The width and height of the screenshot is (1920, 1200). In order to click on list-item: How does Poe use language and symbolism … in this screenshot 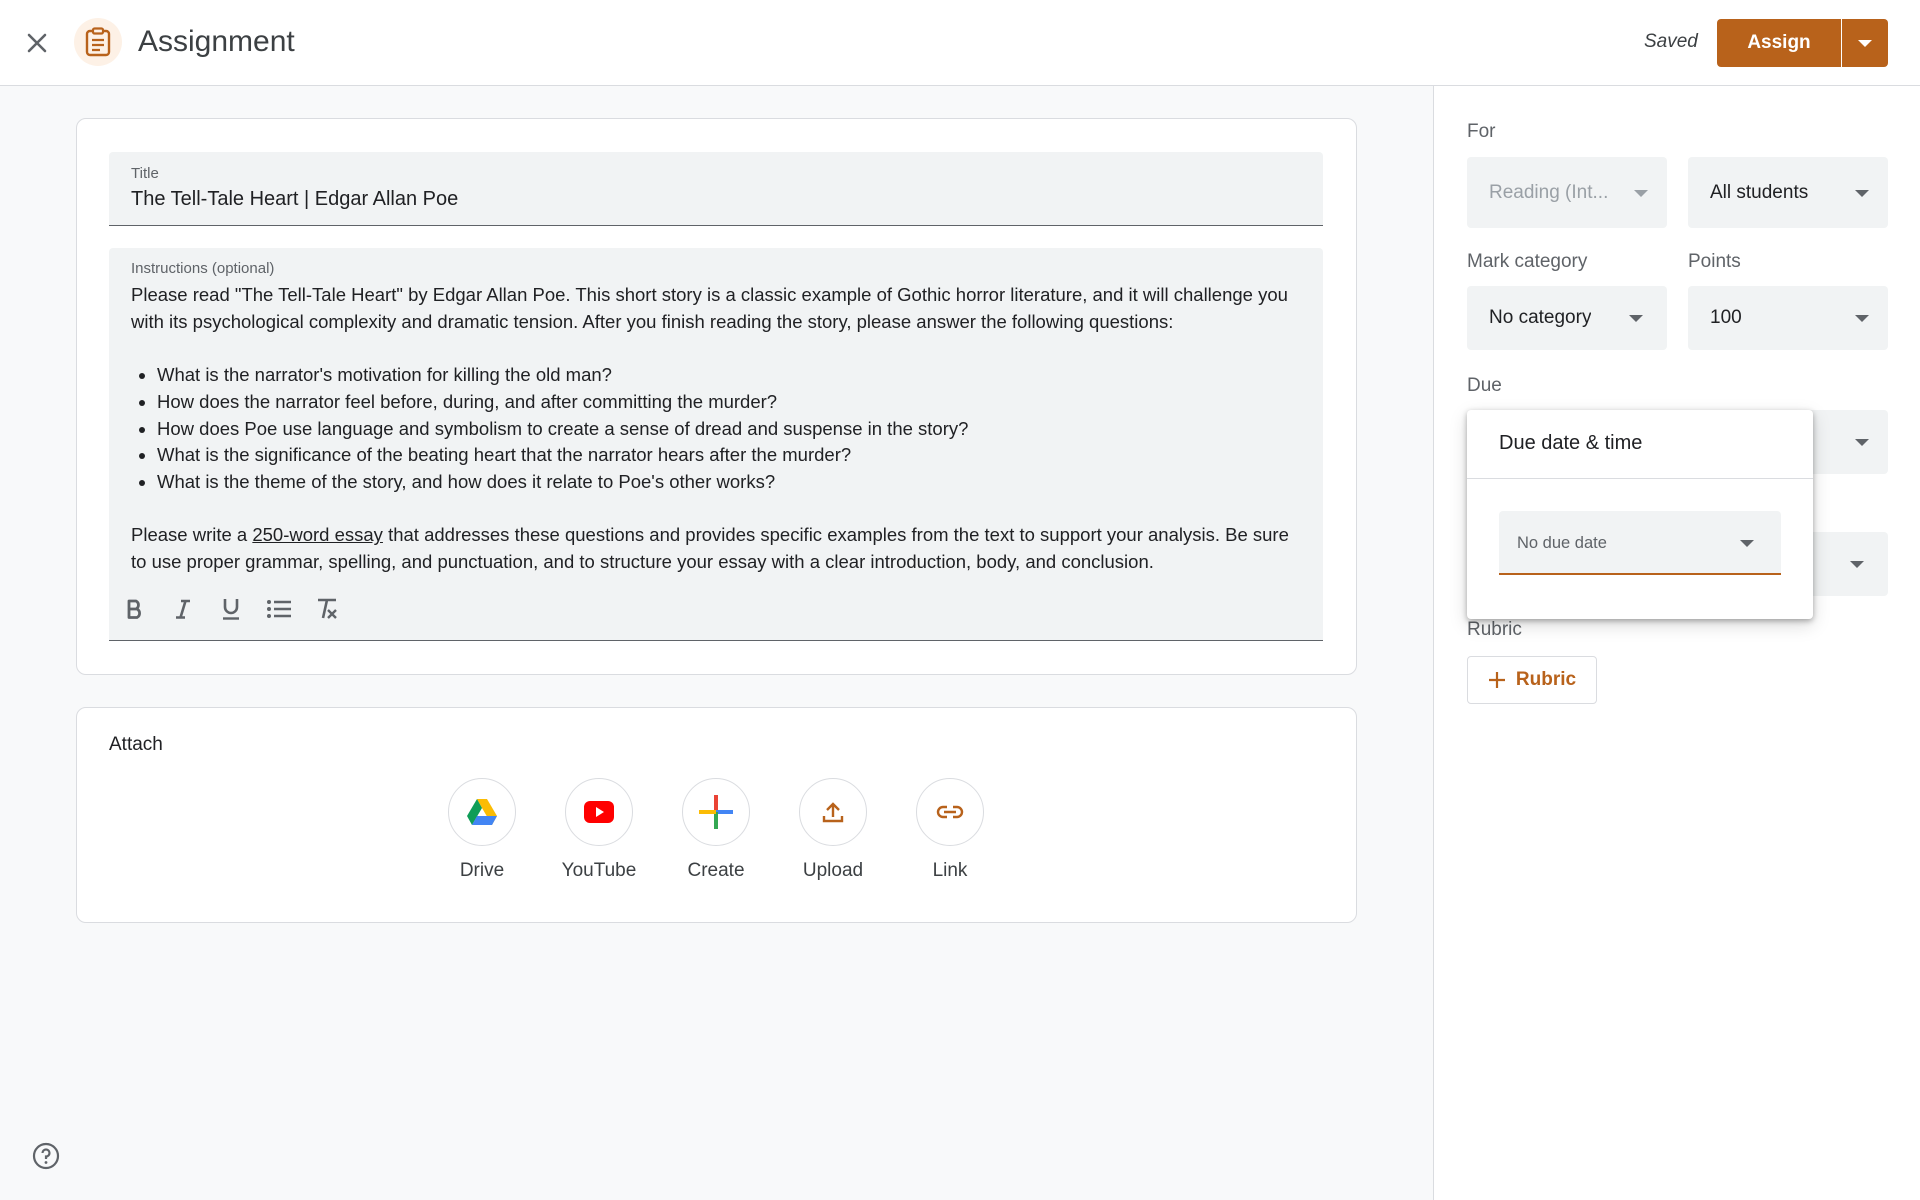, I will do `click(731, 429)`.